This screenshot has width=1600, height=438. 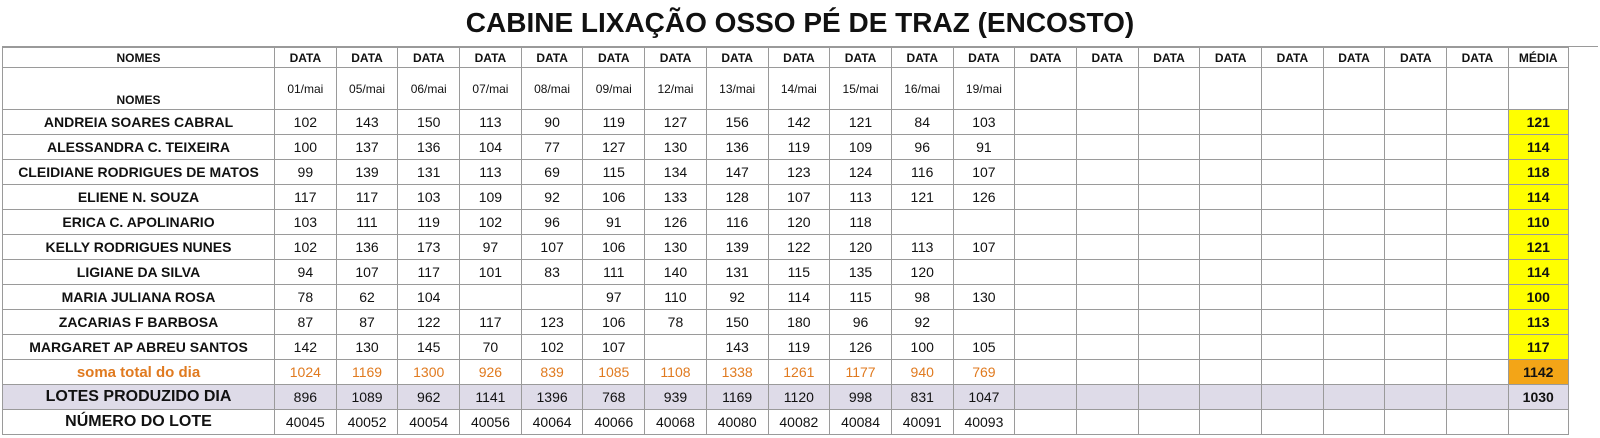 I want to click on value-cell: 180, so click(x=799, y=322).